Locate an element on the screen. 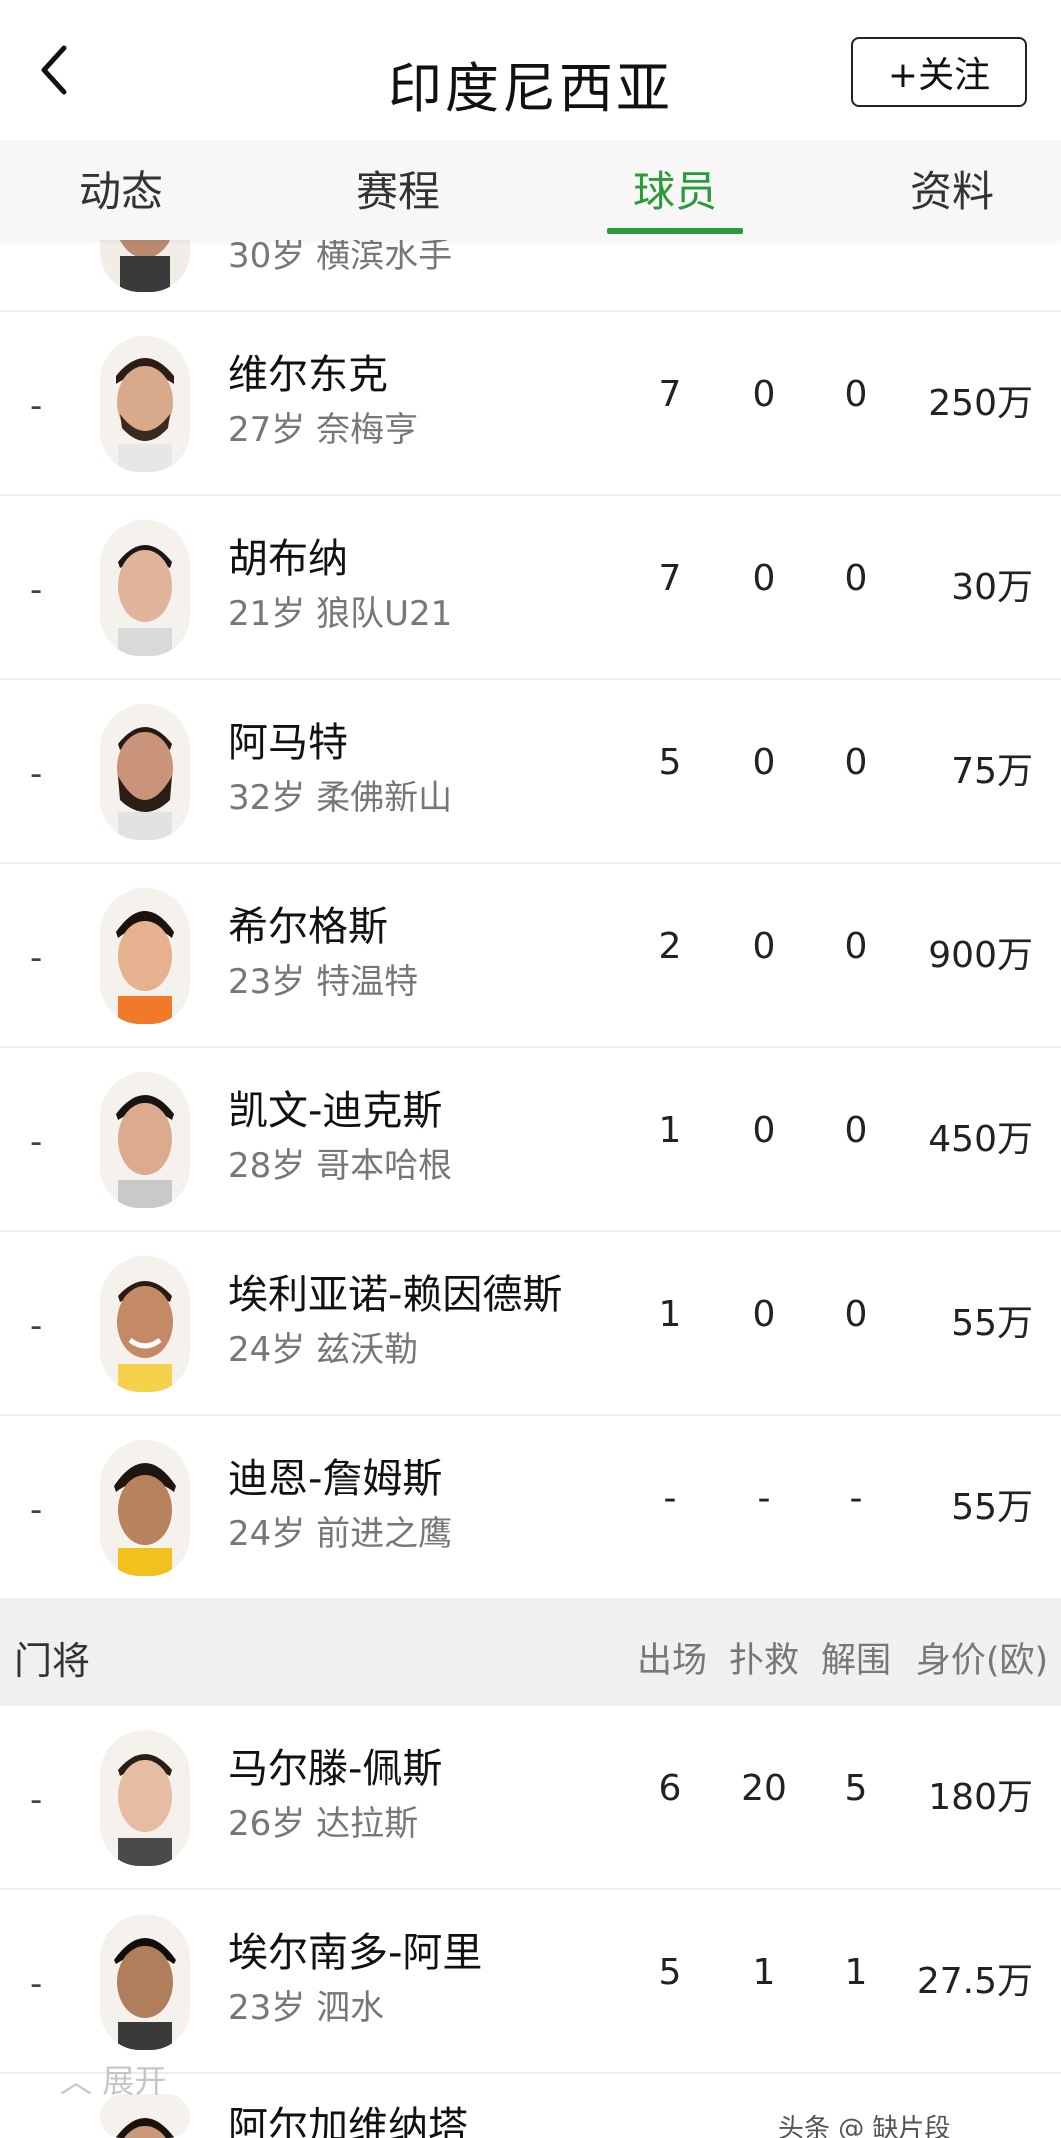  player-info: 23岁 泗水 is located at coordinates (306, 2008).